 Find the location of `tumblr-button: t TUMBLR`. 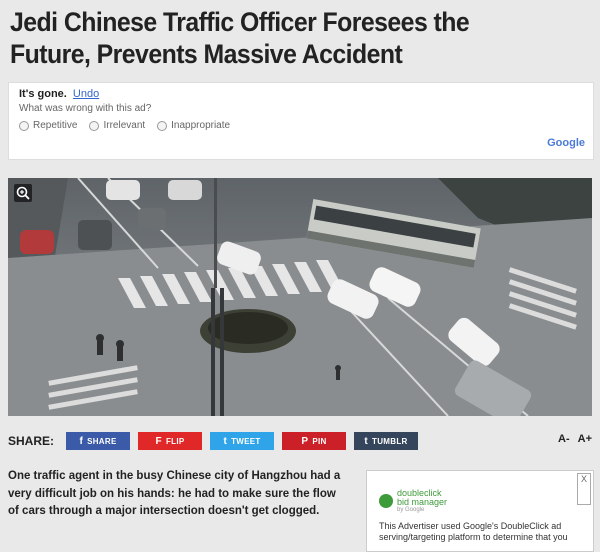

tumblr-button: t TUMBLR is located at coordinates (386, 441).